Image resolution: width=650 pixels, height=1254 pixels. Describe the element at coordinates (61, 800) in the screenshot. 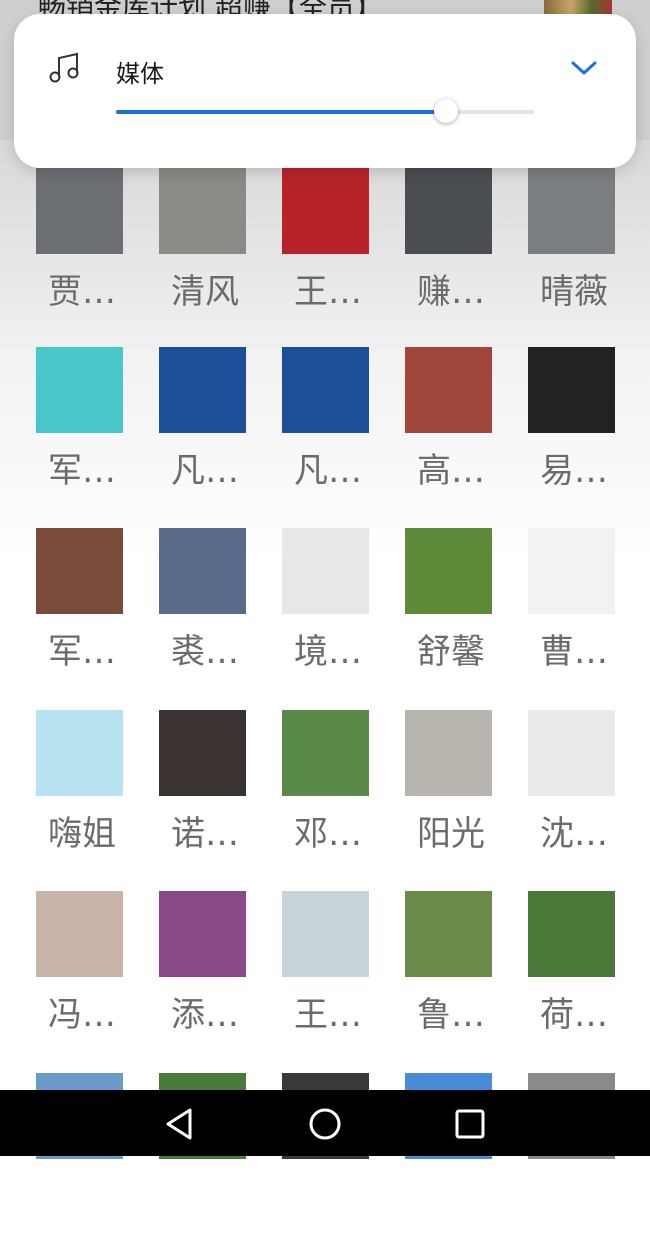

I see `member-cell: 嗨姐` at that location.